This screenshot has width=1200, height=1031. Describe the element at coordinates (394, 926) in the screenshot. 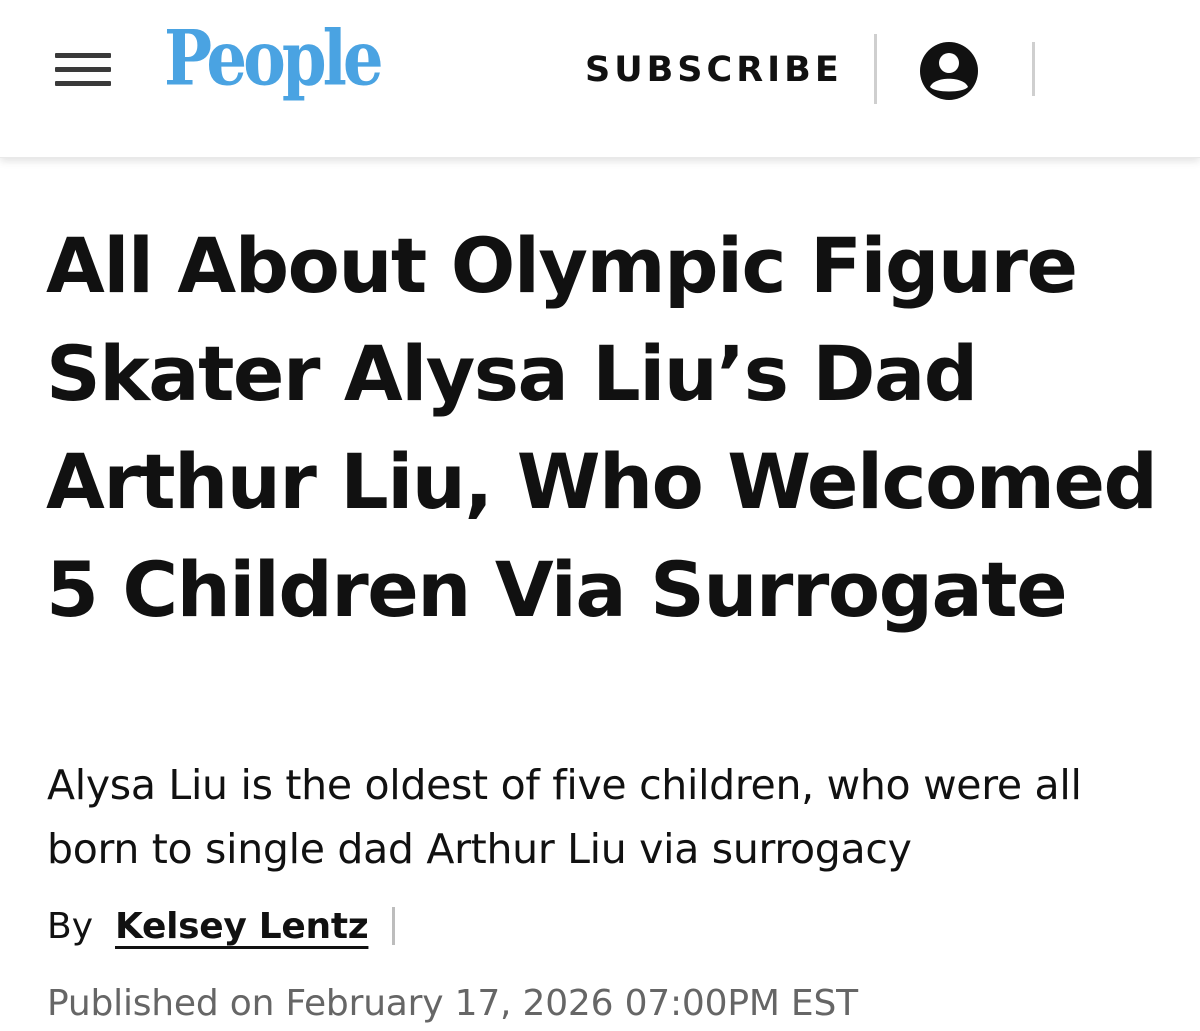

I see `byline-divider` at that location.